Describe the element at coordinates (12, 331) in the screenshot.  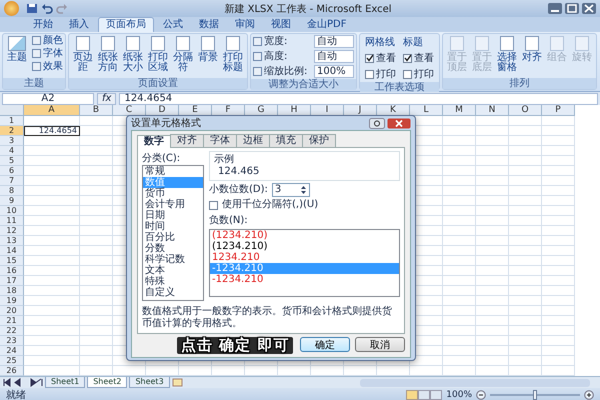
I see `row-header: 22` at that location.